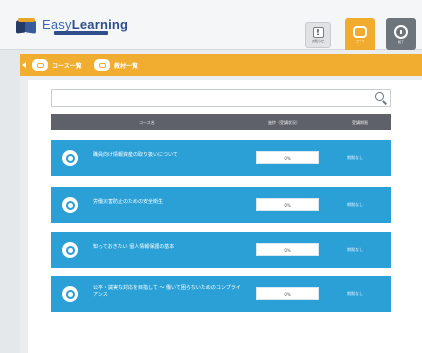 This screenshot has width=422, height=353. Describe the element at coordinates (168, 247) in the screenshot. I see `course-title: 知っておきたい 個人情報保護の基本` at that location.